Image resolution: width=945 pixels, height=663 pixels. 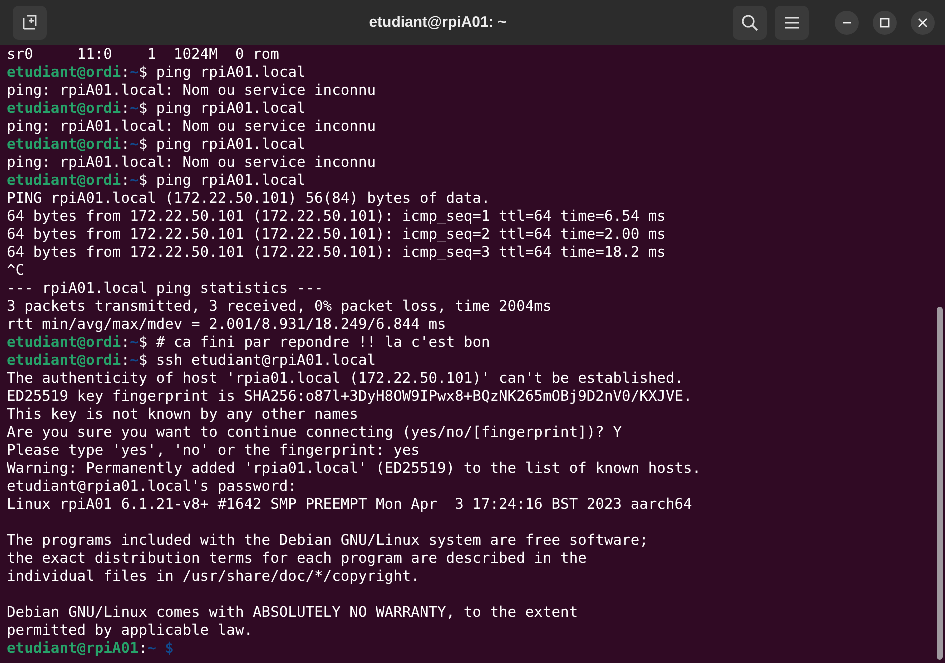 I want to click on terminal-command: ssh etudiant@rpiA01.local, so click(x=265, y=360).